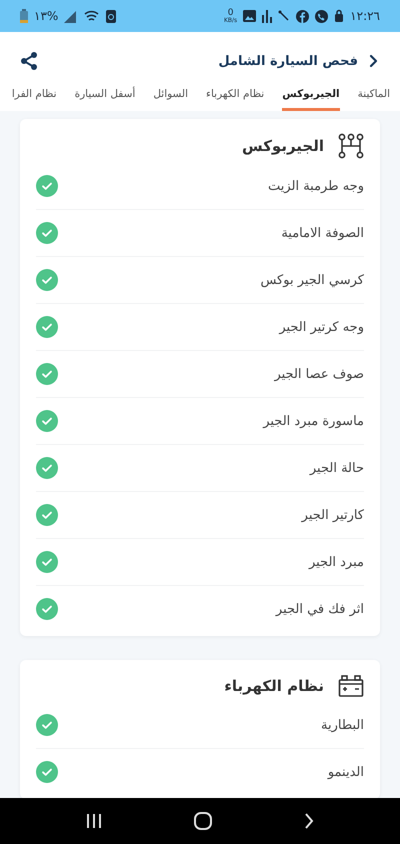 The height and width of the screenshot is (844, 400). Describe the element at coordinates (94, 821) in the screenshot. I see `recent-apps-icon` at that location.